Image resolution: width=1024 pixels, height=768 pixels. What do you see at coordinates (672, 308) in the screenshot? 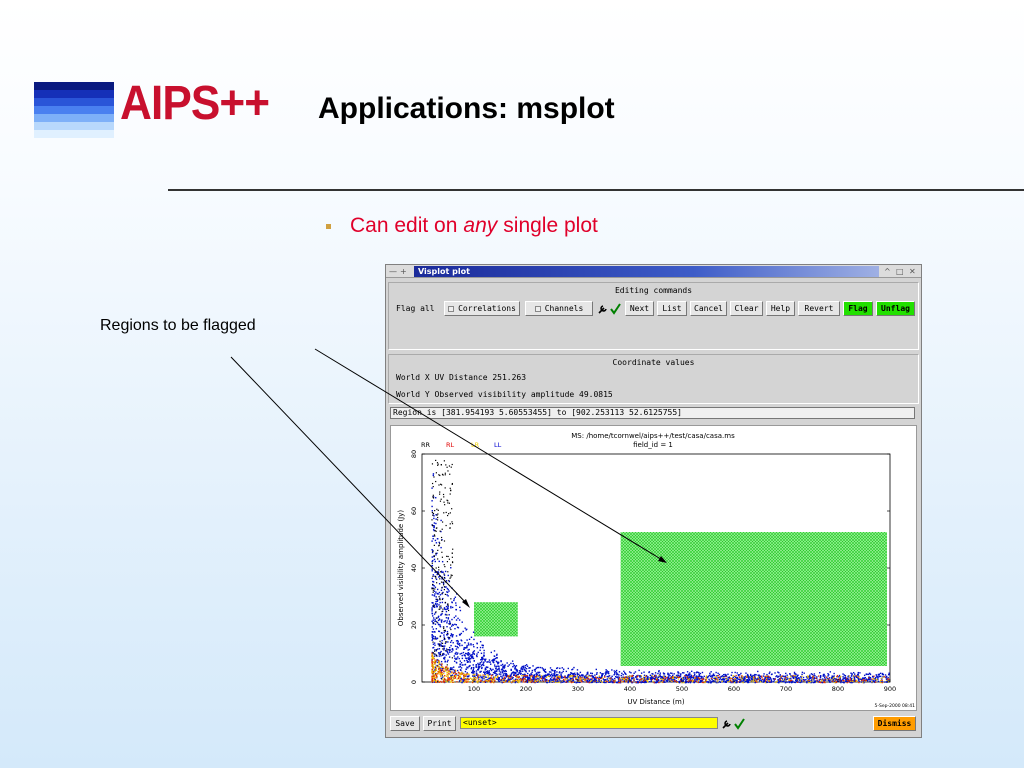
I see `list-button: List` at bounding box center [672, 308].